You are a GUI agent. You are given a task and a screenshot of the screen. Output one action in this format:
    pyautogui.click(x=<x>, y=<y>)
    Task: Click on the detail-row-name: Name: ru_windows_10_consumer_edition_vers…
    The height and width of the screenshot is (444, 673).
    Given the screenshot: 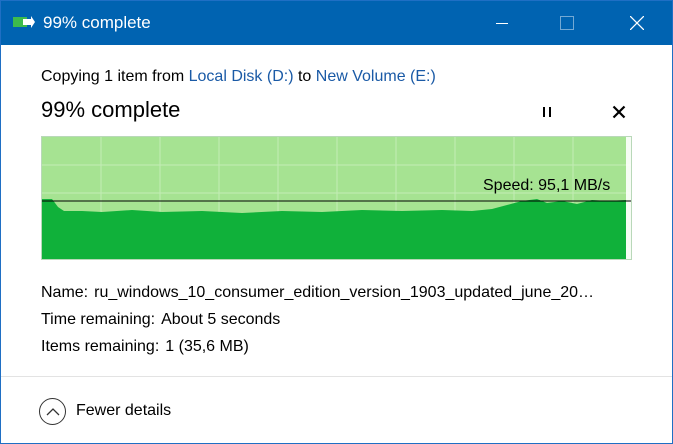 What is the action you would take?
    pyautogui.click(x=317, y=292)
    